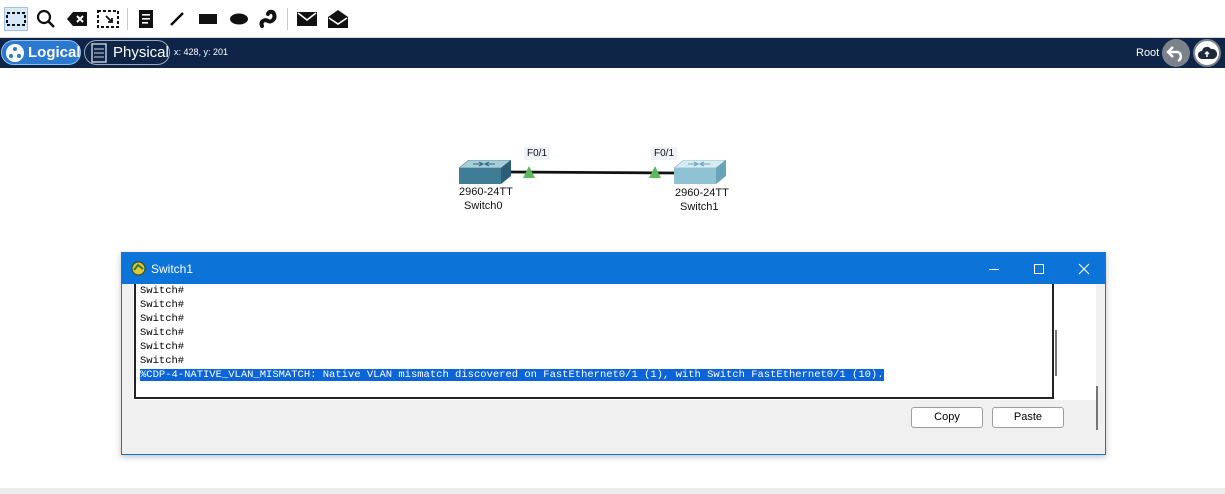 The image size is (1225, 494). I want to click on logical-label: Logical, so click(54, 52).